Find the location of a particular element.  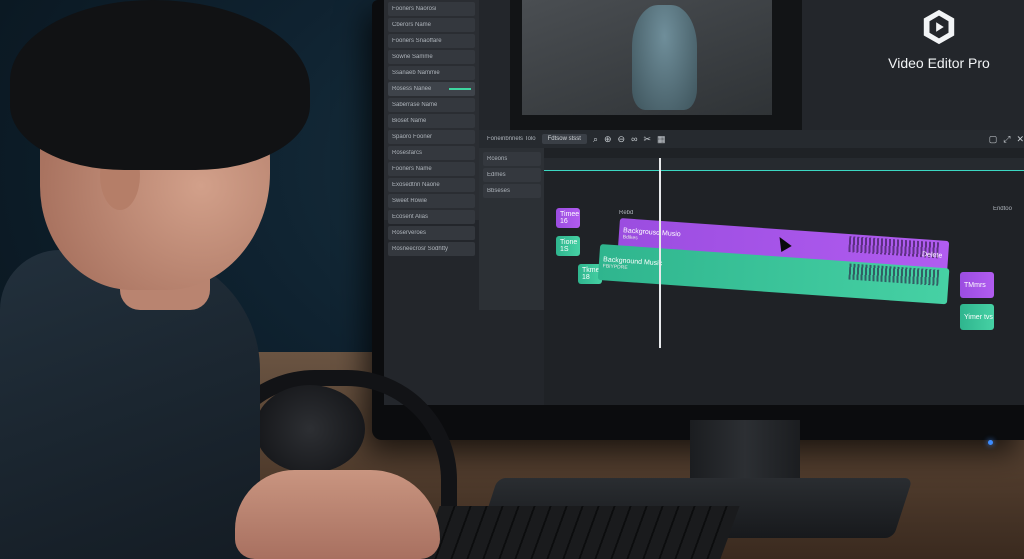

sidebar-item: Sweet Rowie is located at coordinates (431, 201).